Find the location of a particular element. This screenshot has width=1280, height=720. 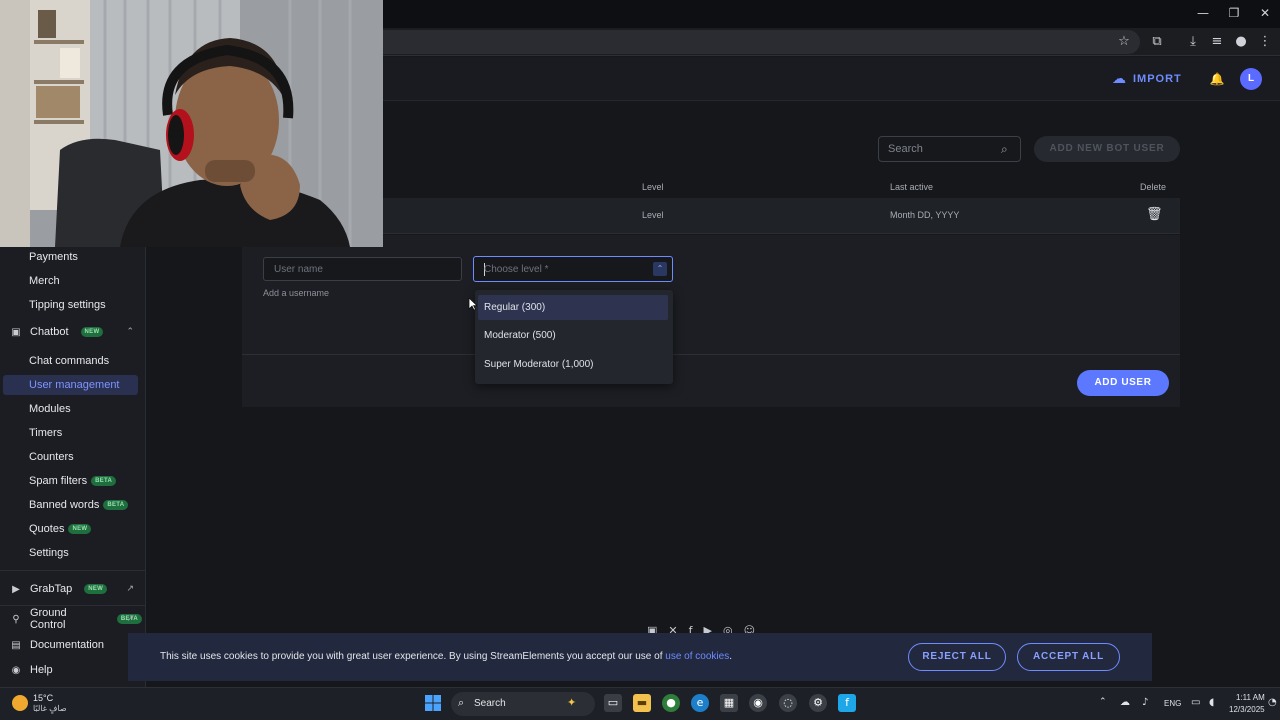

reject-all-button: REJECT ALL is located at coordinates (957, 657).